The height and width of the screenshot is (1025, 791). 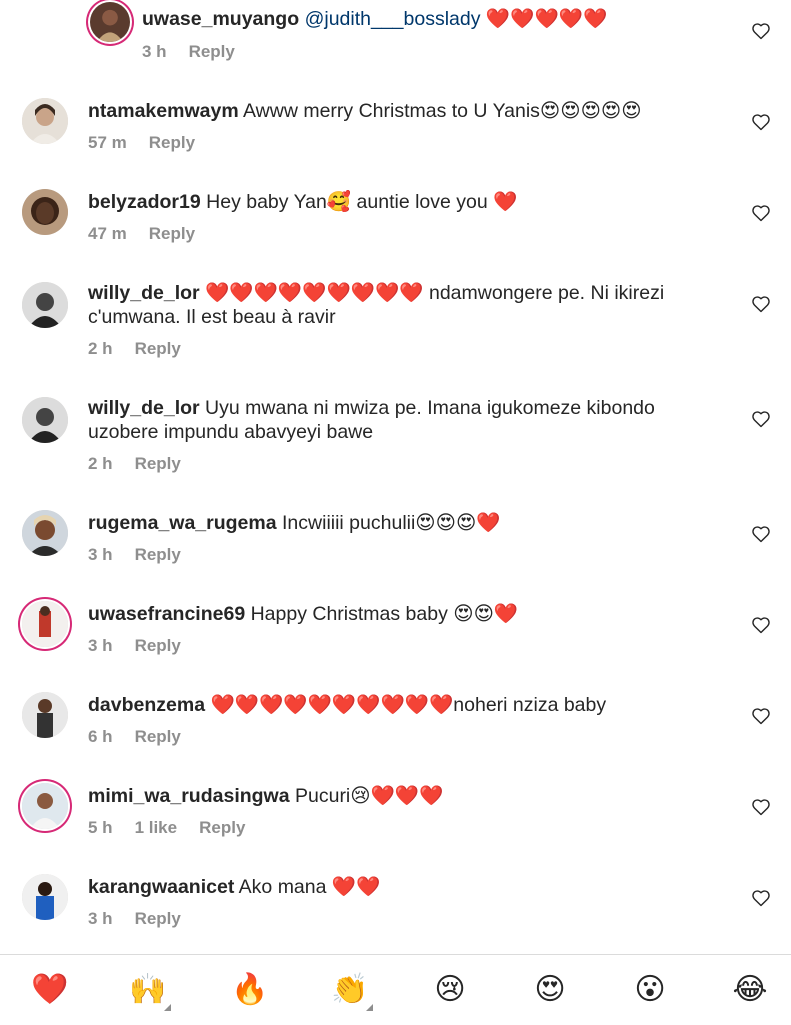 What do you see at coordinates (156, 828) in the screenshot?
I see `likes-count: 1 like` at bounding box center [156, 828].